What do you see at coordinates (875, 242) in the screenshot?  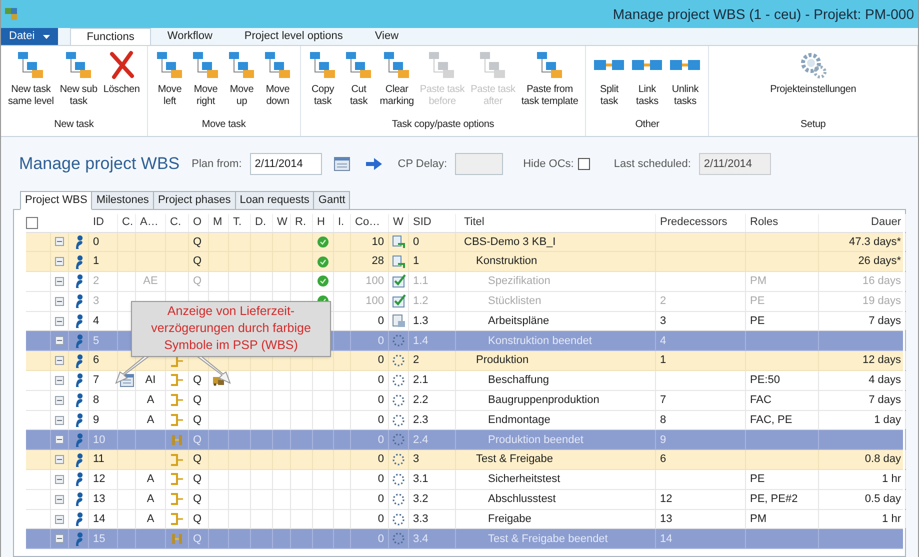 I see `table-cell-text: 47.3 days*` at bounding box center [875, 242].